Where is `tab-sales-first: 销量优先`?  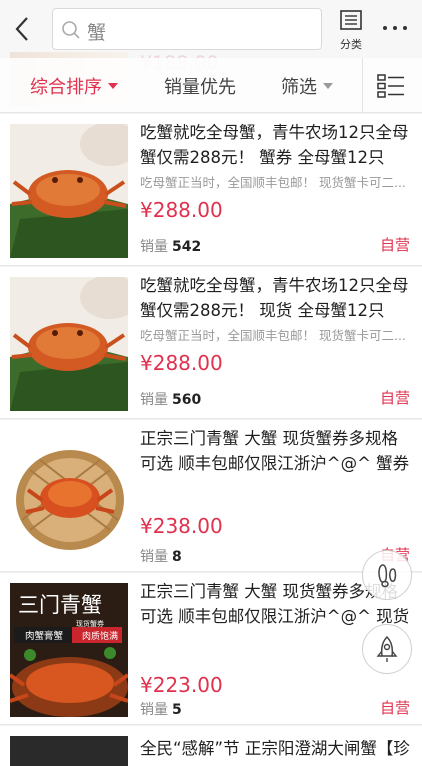
tab-sales-first: 销量优先 is located at coordinates (200, 86).